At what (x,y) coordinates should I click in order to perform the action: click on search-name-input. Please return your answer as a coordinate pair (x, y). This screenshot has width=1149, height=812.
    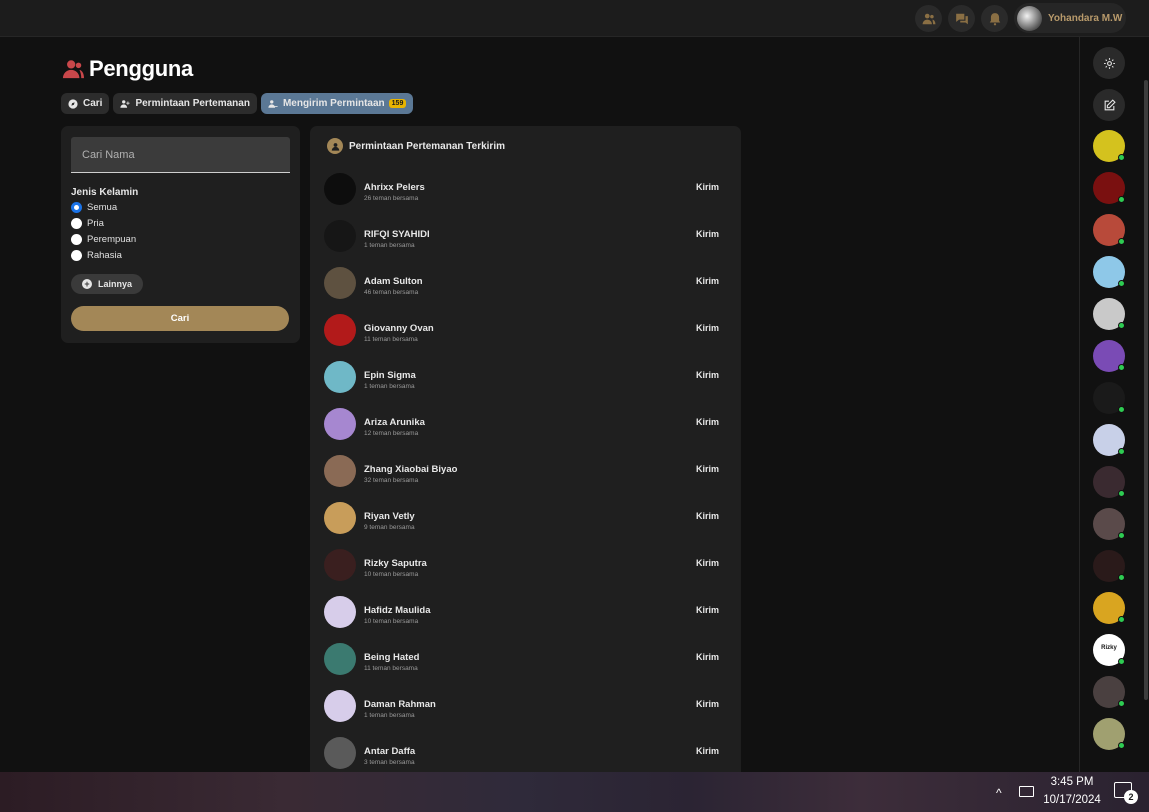
    Looking at the image, I should click on (180, 155).